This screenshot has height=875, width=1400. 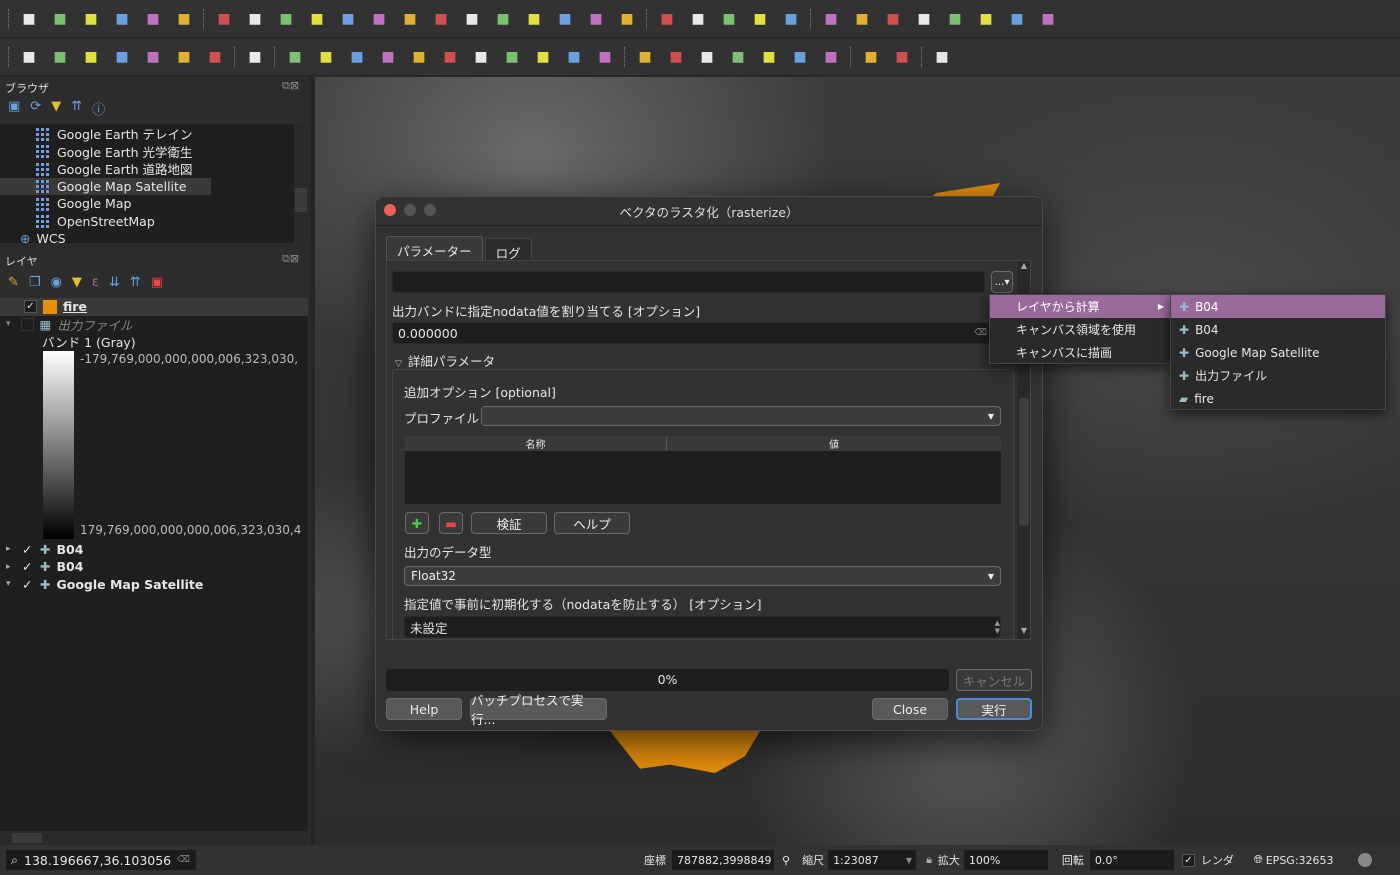 What do you see at coordinates (1048, 19) in the screenshot?
I see `map-tips-icon: ■` at bounding box center [1048, 19].